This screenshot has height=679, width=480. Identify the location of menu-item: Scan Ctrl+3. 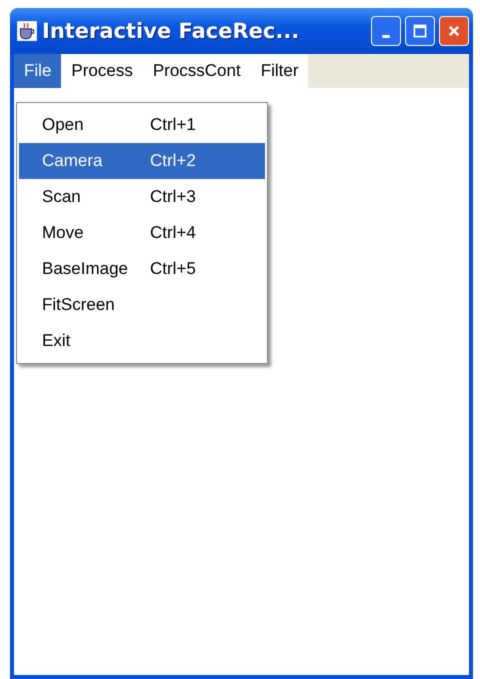
(142, 197).